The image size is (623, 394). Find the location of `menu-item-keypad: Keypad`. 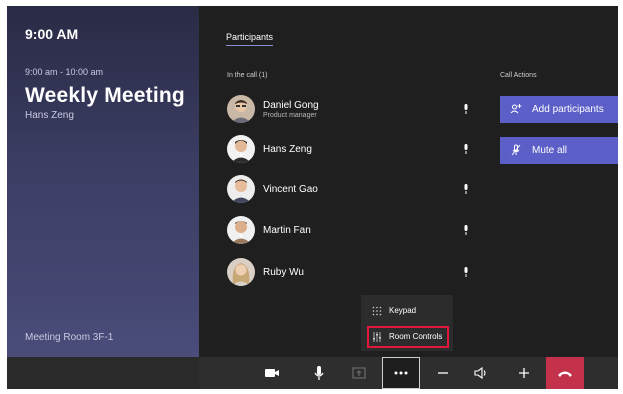

menu-item-keypad: Keypad is located at coordinates (408, 311).